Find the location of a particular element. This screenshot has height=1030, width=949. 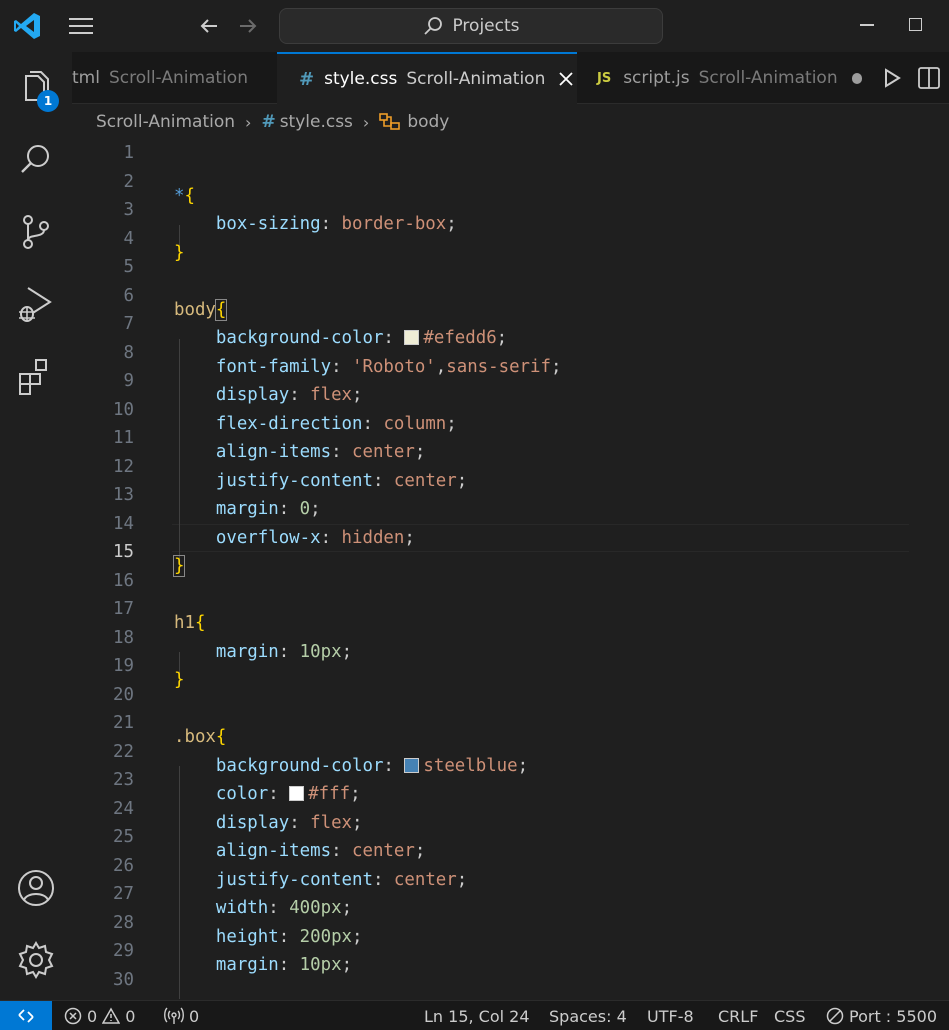

code-line: body{ is located at coordinates (201, 309).